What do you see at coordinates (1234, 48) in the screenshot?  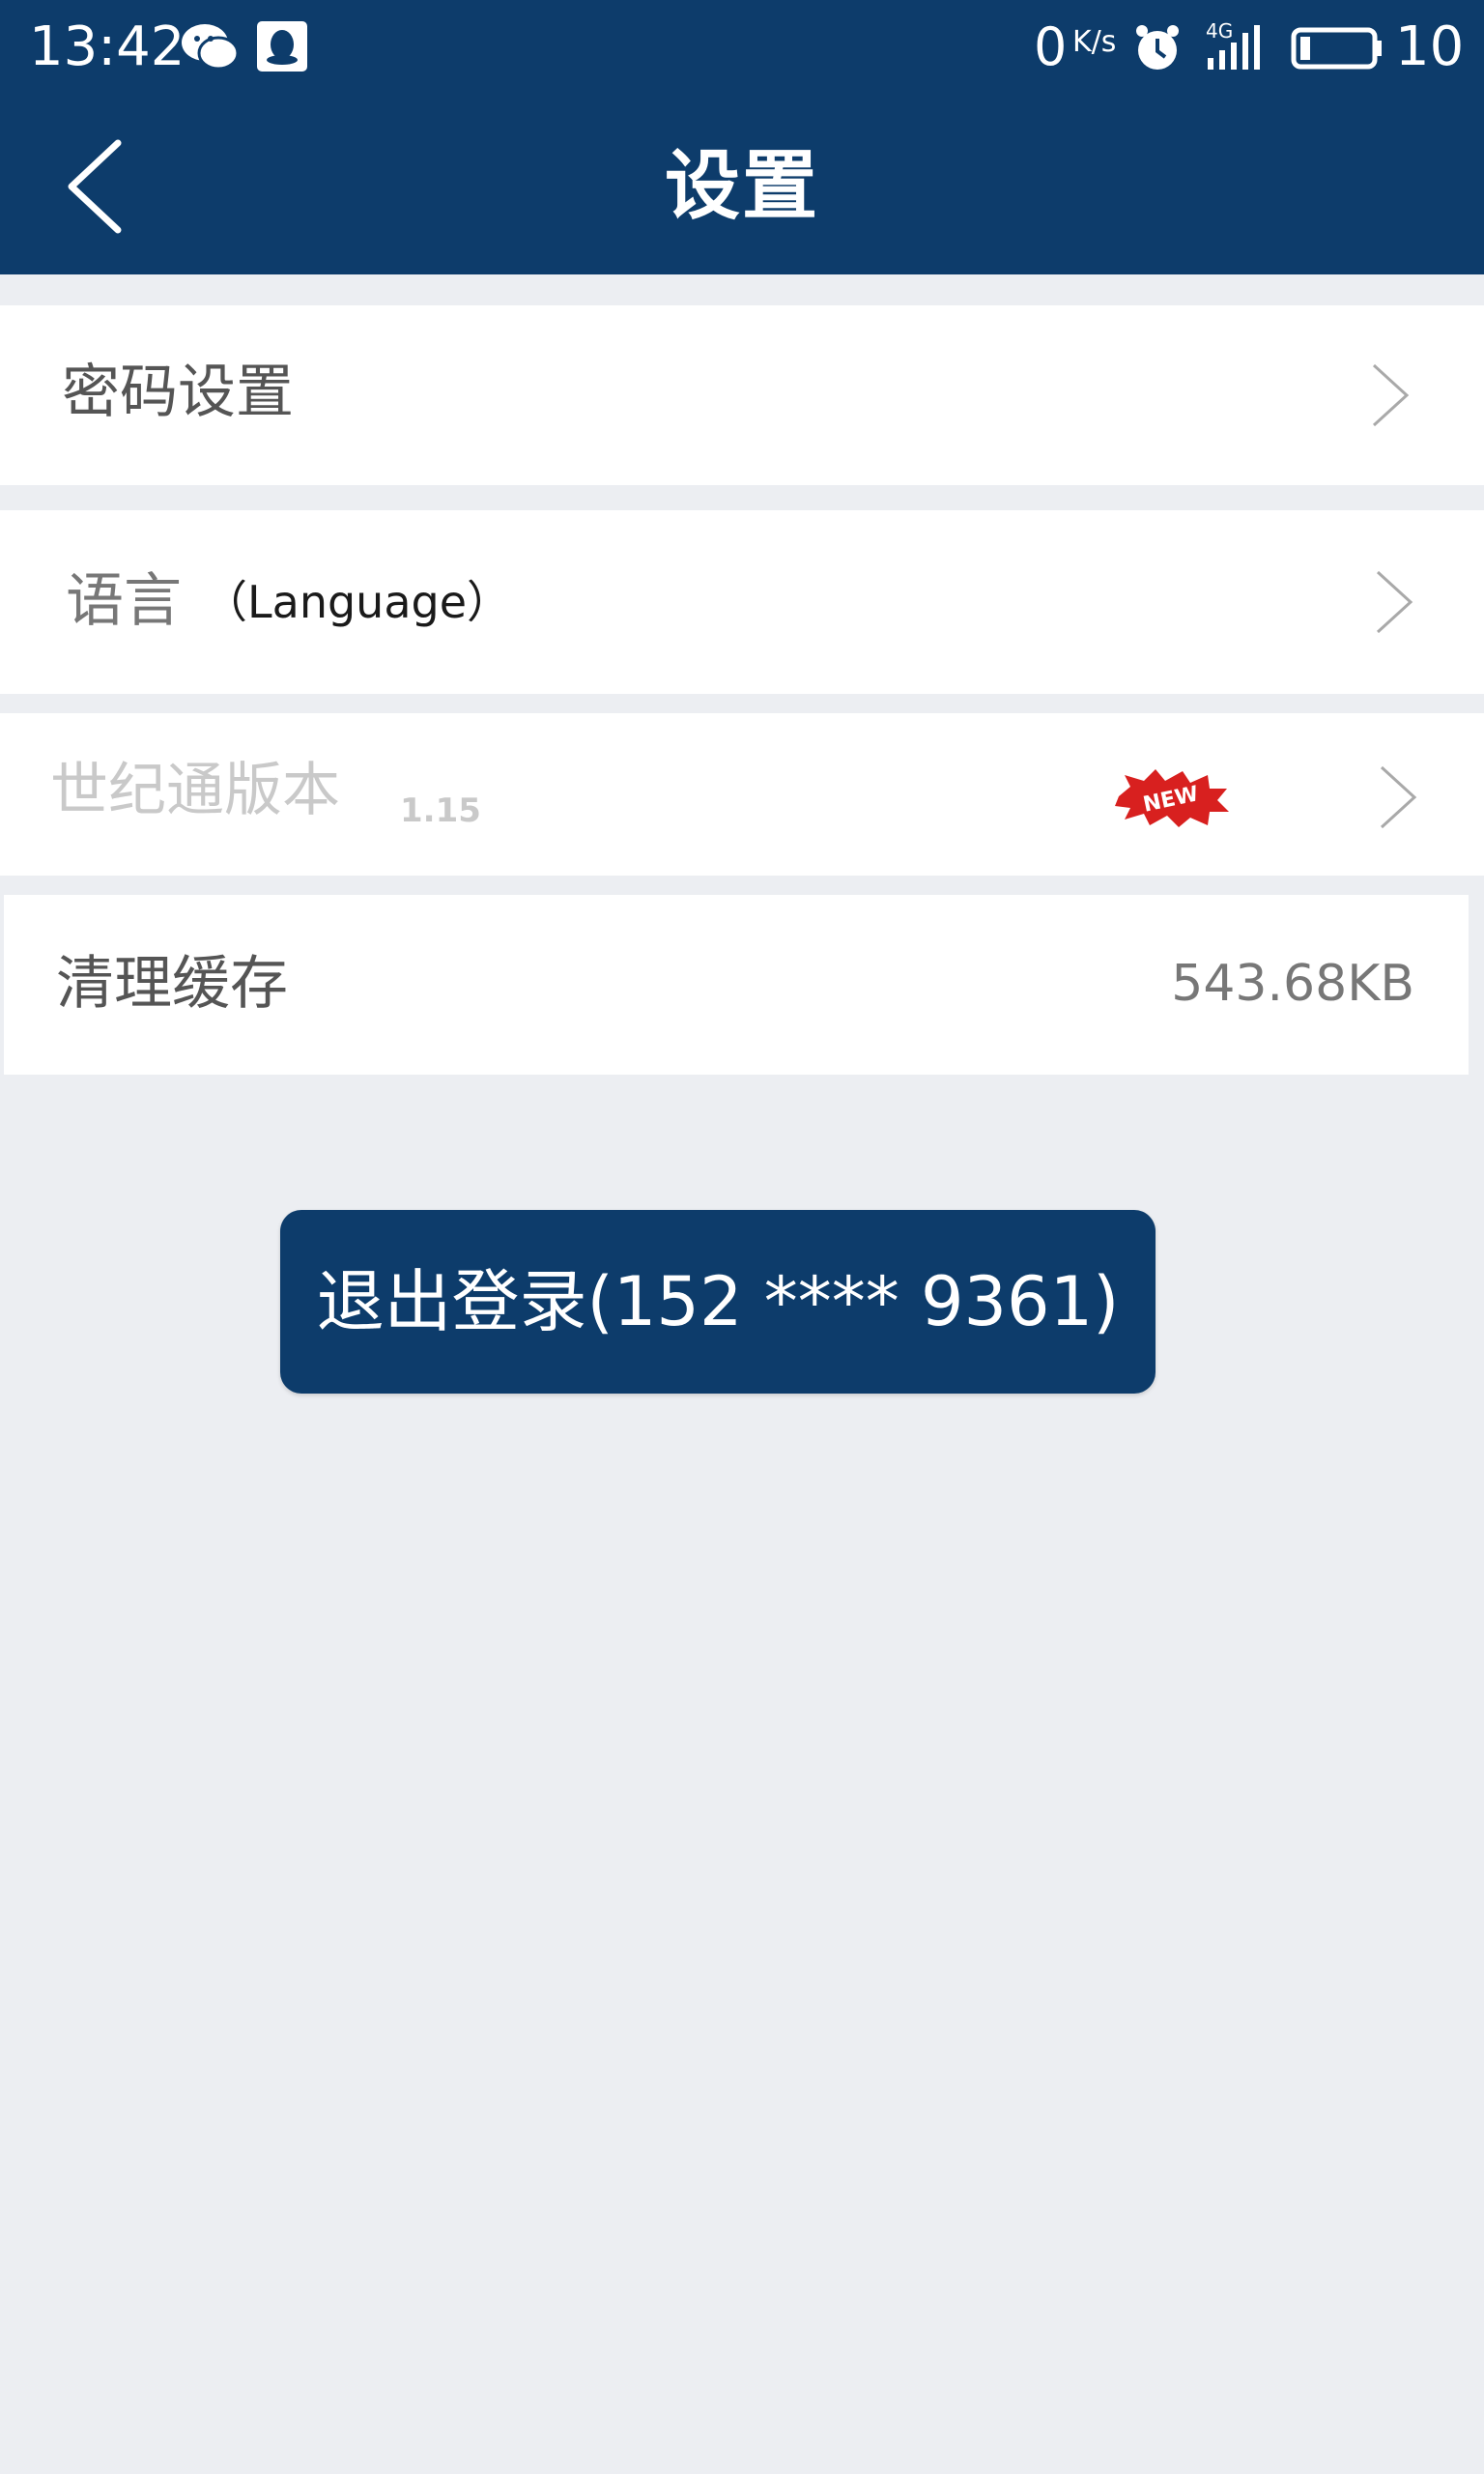 I see `signal-icon` at bounding box center [1234, 48].